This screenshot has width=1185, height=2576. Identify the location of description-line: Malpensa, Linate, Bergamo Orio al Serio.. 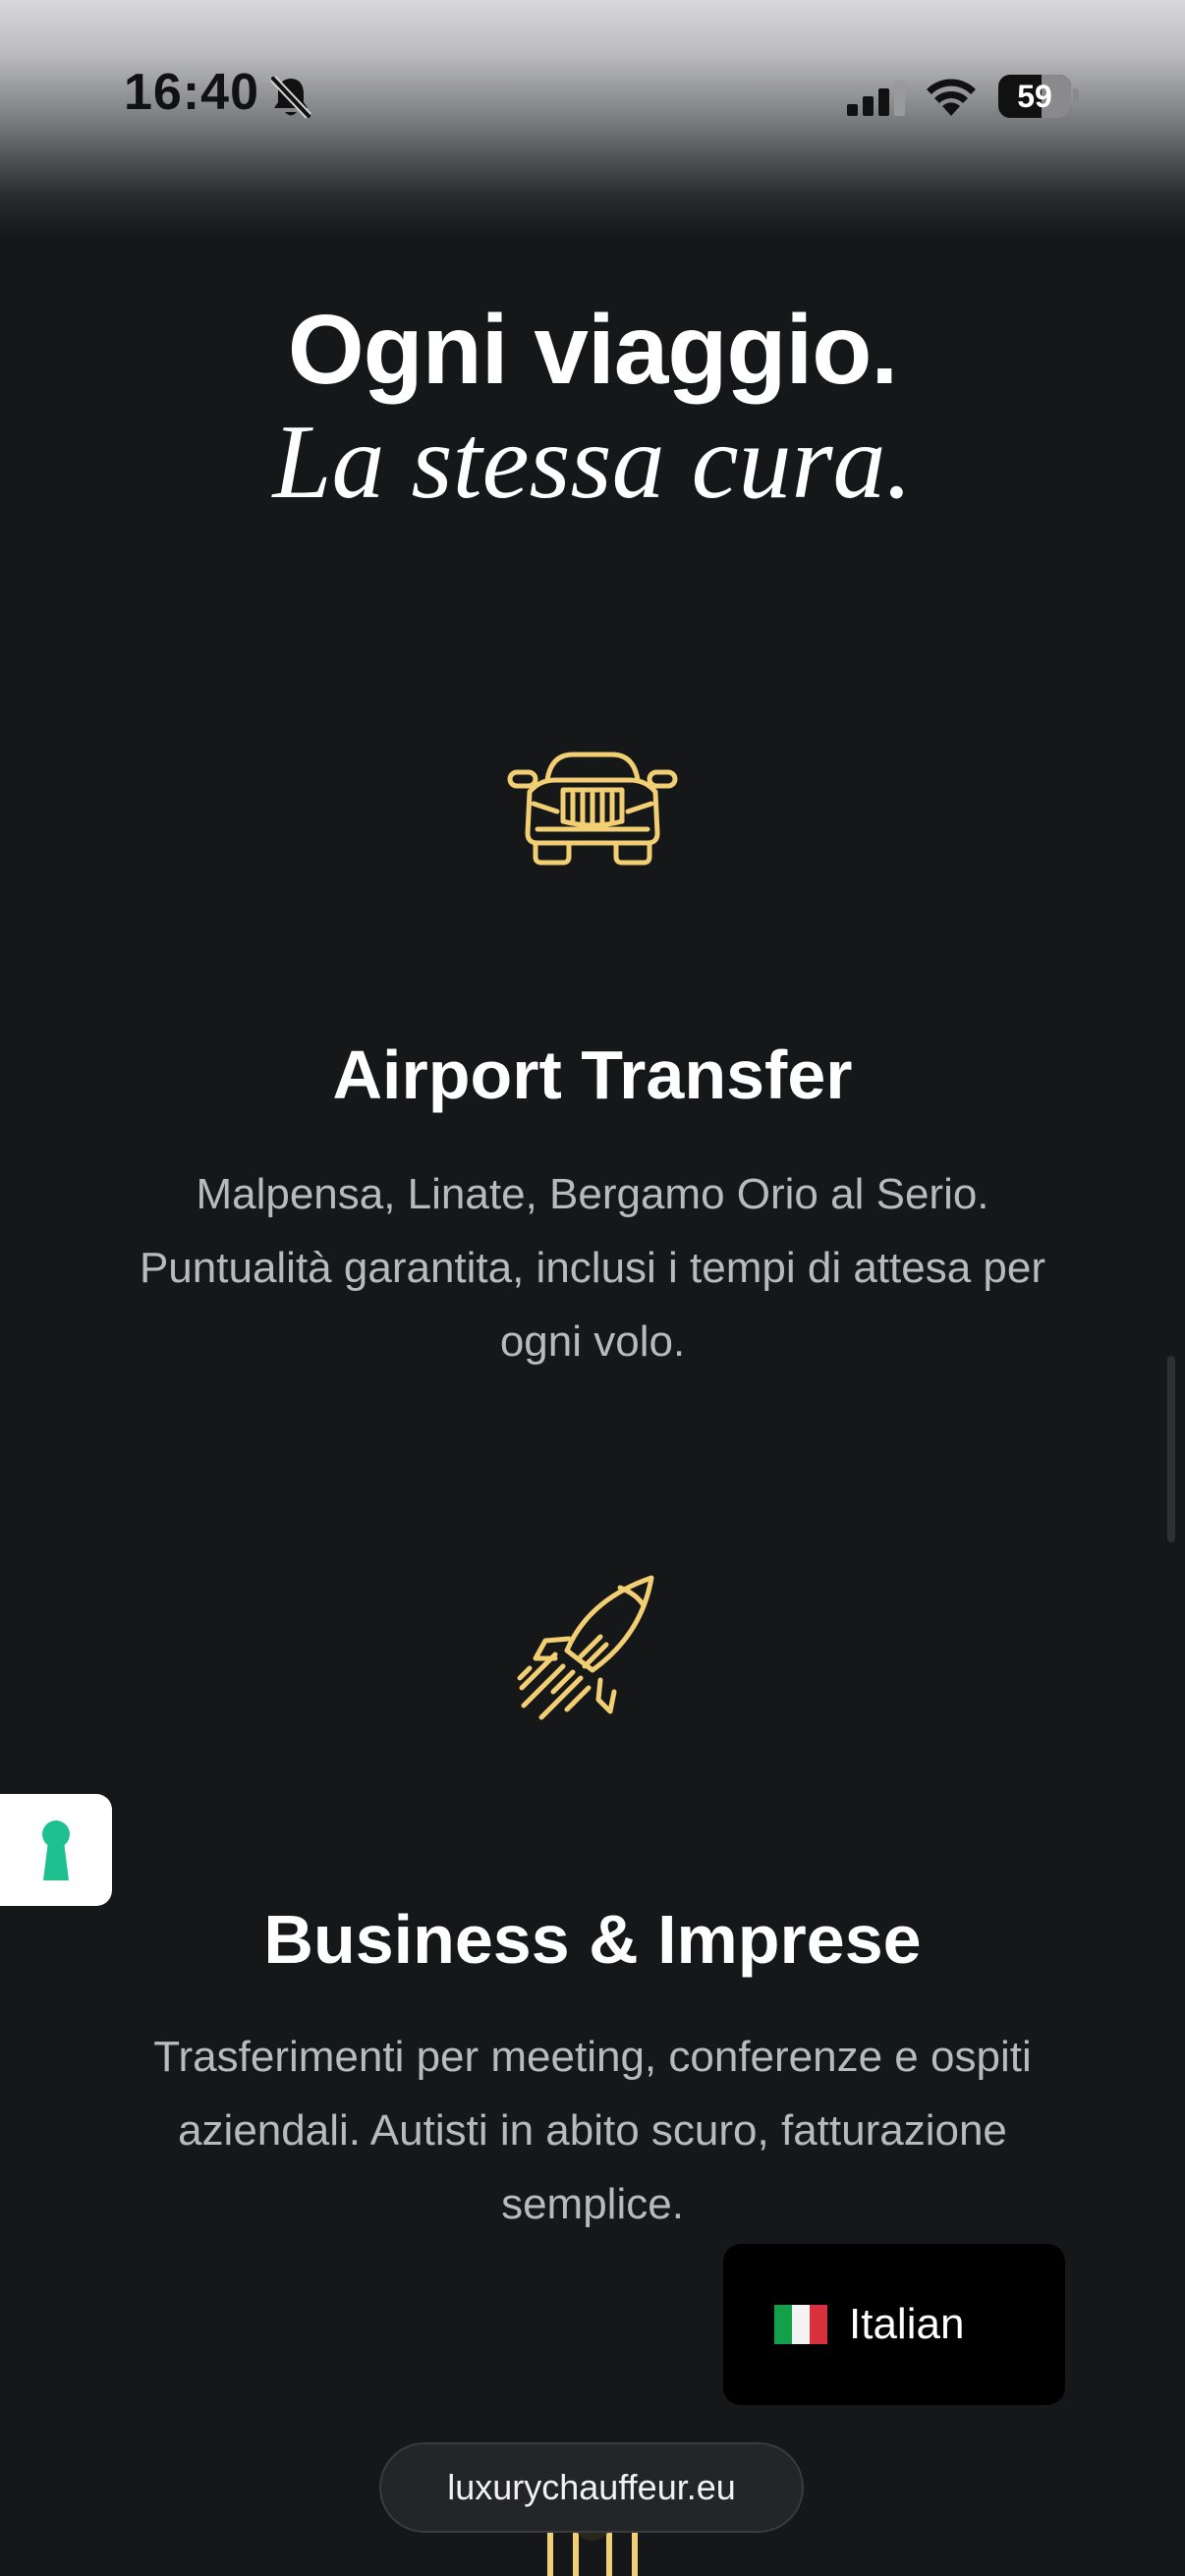
(592, 1194).